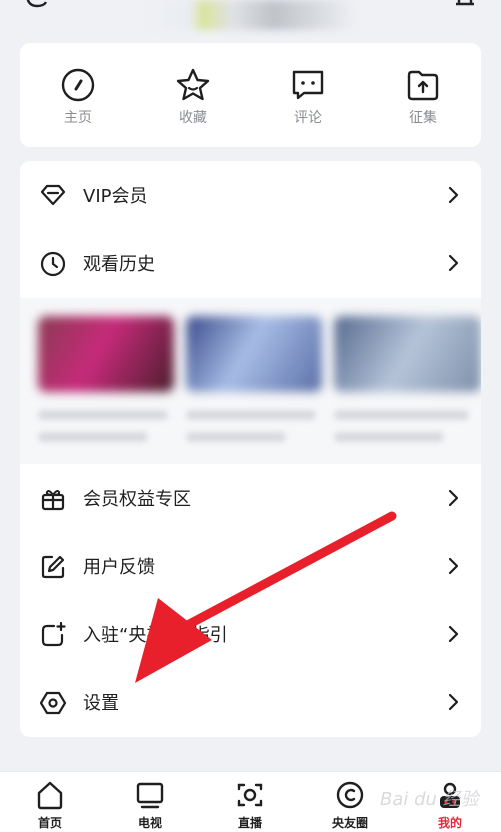  I want to click on watermark-text: Bai du 经验, so click(429, 799).